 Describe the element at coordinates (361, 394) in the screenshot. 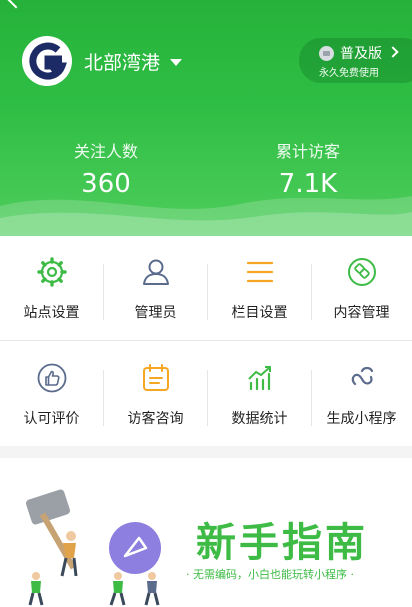

I see `menu-item-generate-mini-program: 生成小程序` at that location.